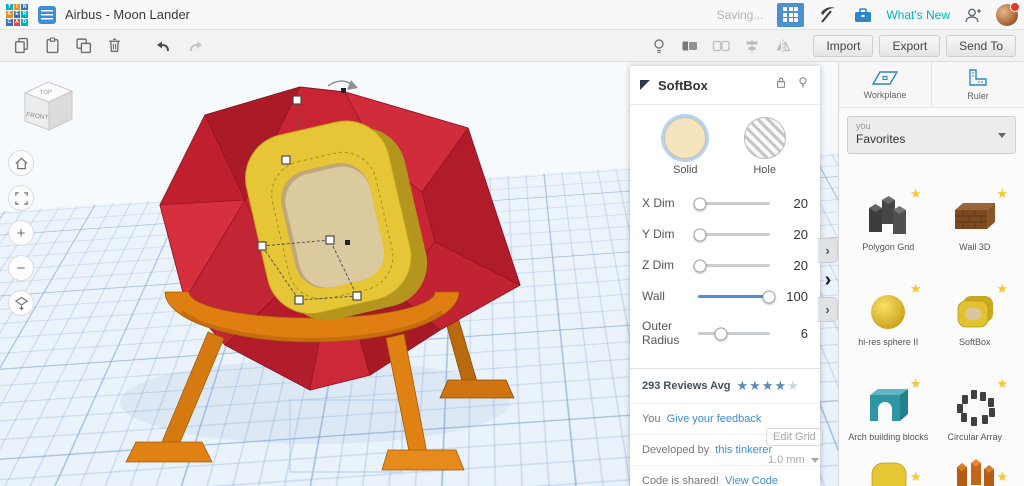  Describe the element at coordinates (975, 471) in the screenshot. I see `orange-array-icon` at that location.